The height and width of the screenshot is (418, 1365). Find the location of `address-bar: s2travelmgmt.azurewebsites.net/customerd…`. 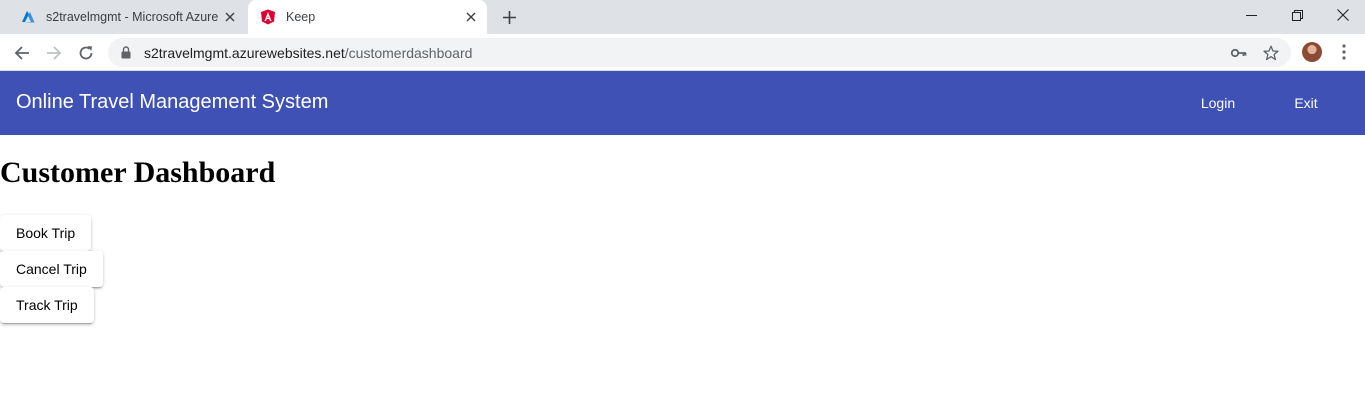

address-bar: s2travelmgmt.azurewebsites.net/customerd… is located at coordinates (699, 52).